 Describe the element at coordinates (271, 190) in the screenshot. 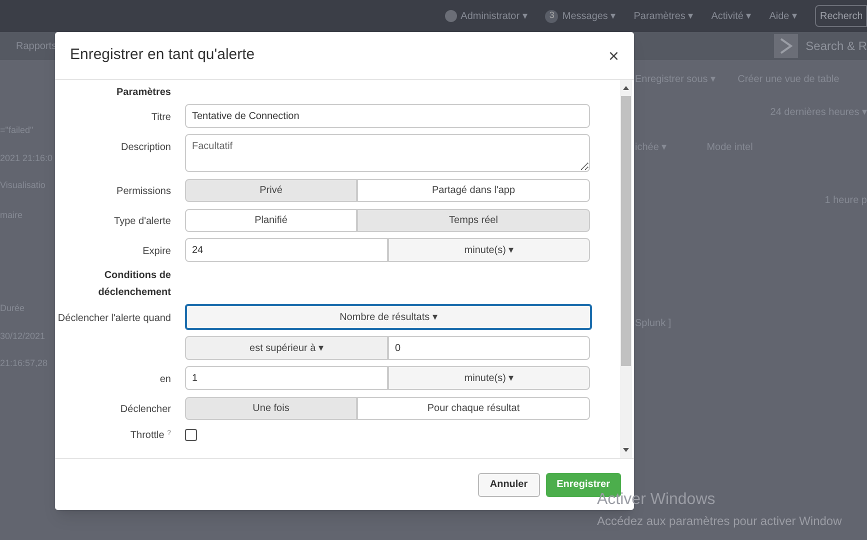

I see `segment-option: Privé` at that location.